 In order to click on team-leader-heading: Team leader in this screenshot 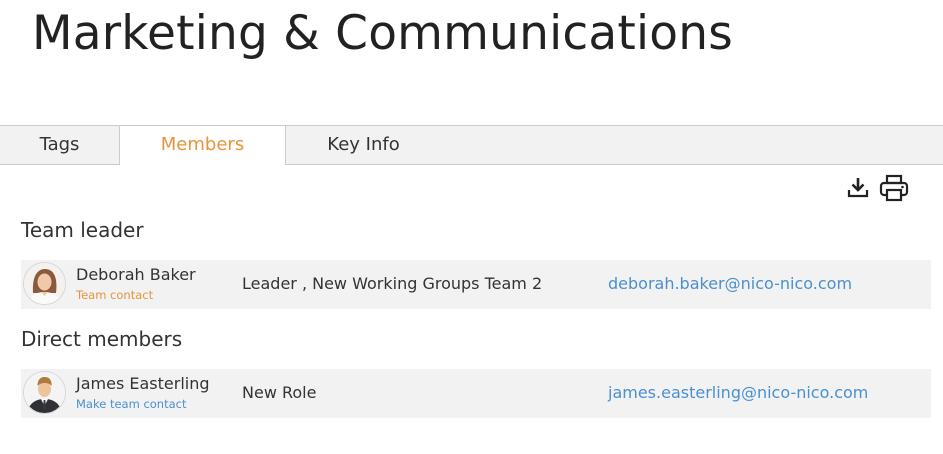, I will do `click(82, 230)`.